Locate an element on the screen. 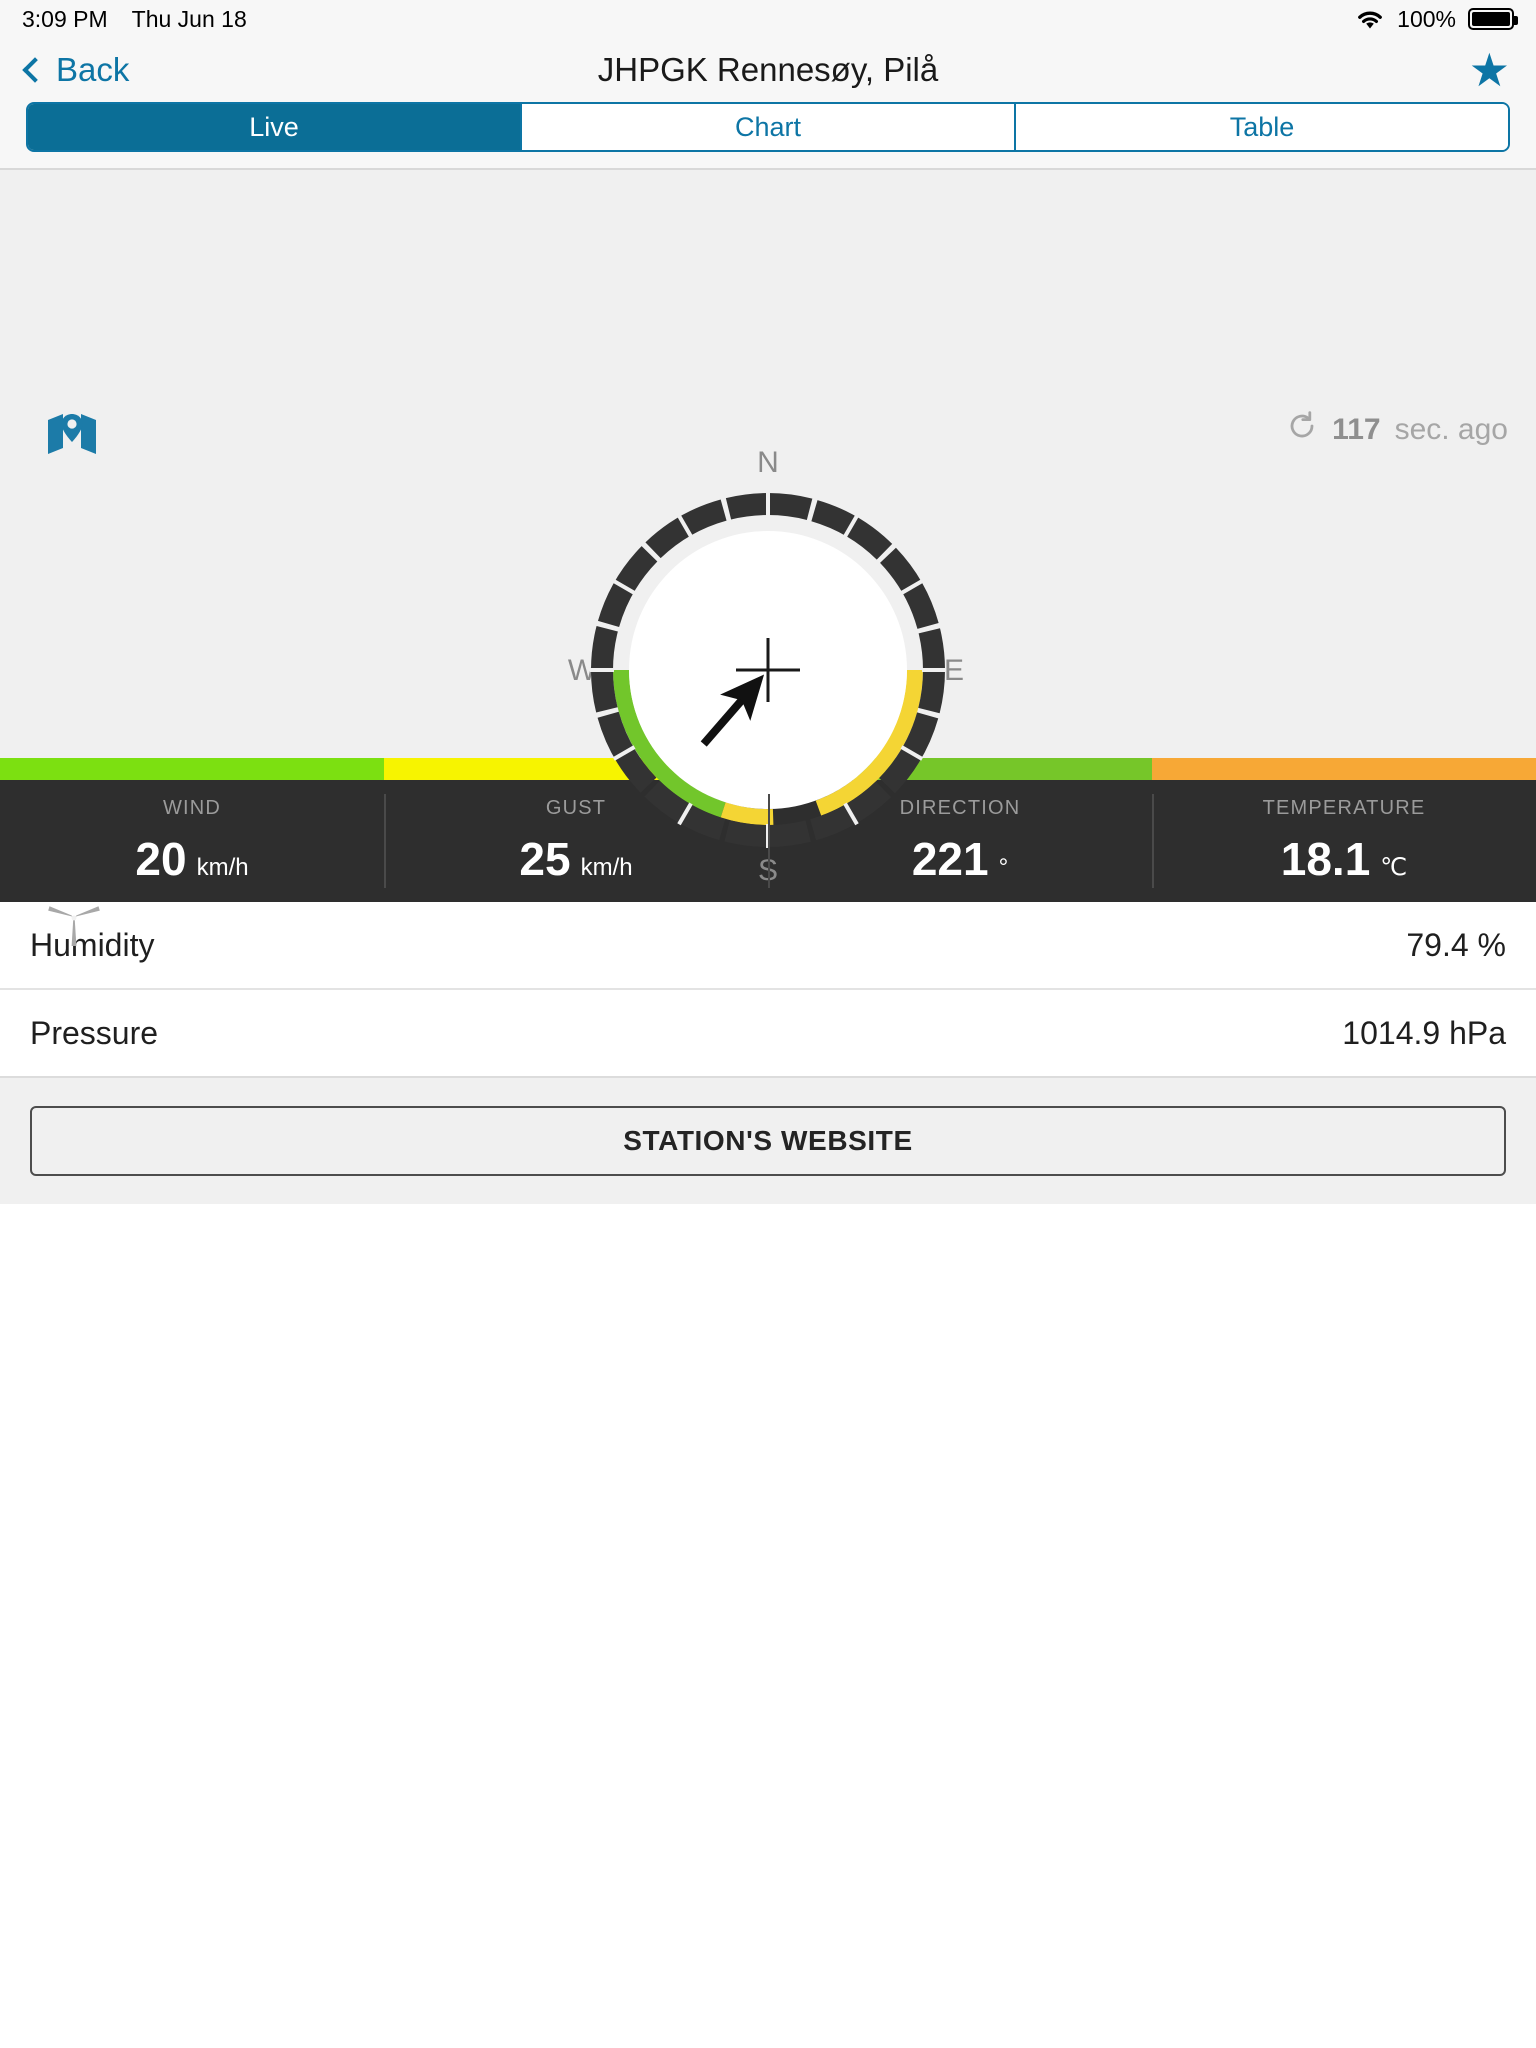 The image size is (1536, 2048). tab-live: Live is located at coordinates (275, 127).